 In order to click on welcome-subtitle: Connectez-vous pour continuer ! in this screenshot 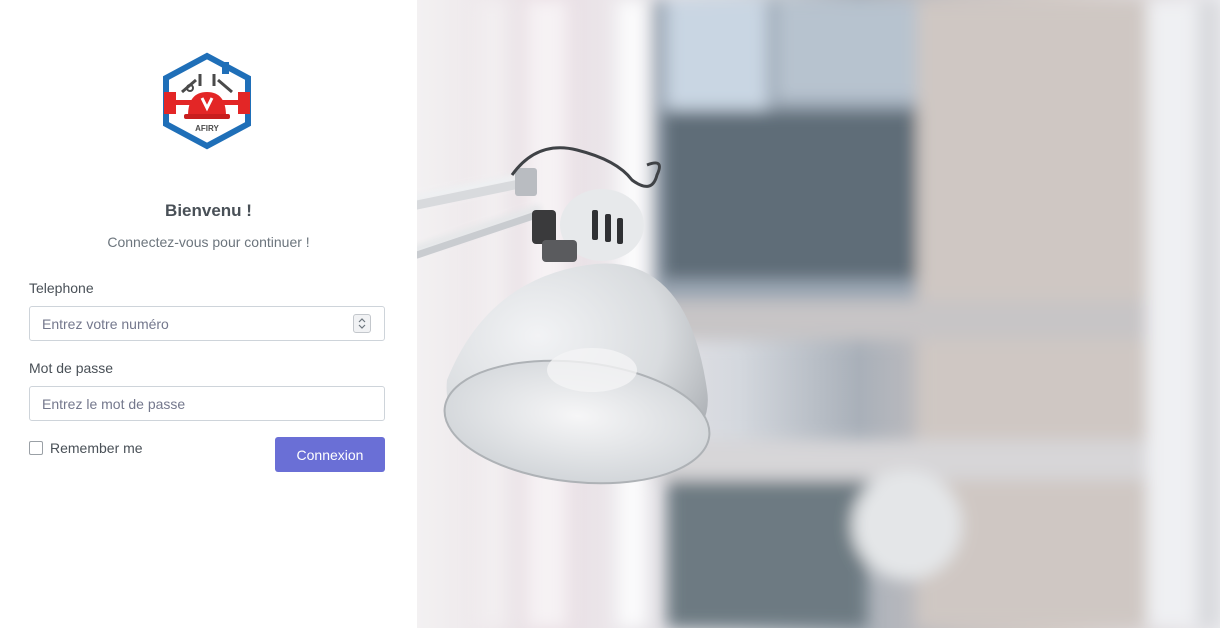, I will do `click(208, 242)`.